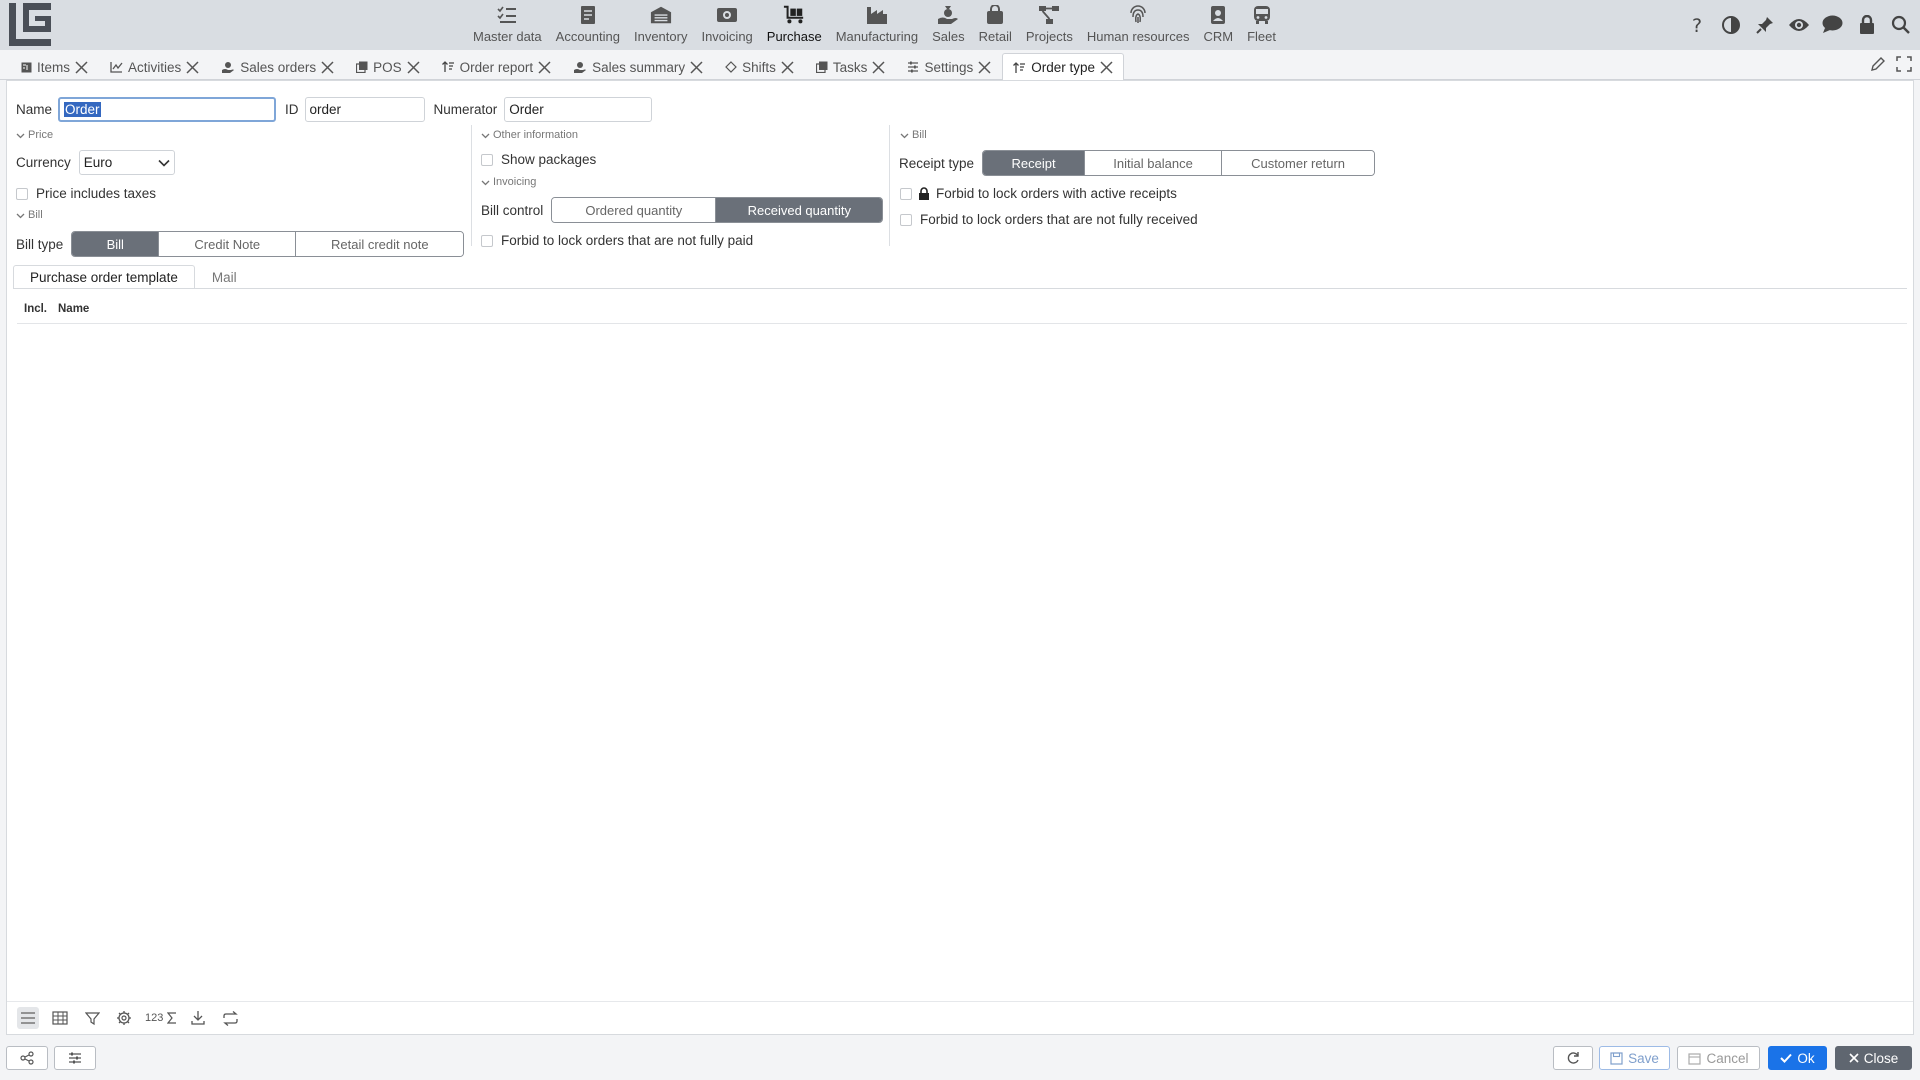 The image size is (1920, 1080). I want to click on tab-label: Items, so click(54, 67).